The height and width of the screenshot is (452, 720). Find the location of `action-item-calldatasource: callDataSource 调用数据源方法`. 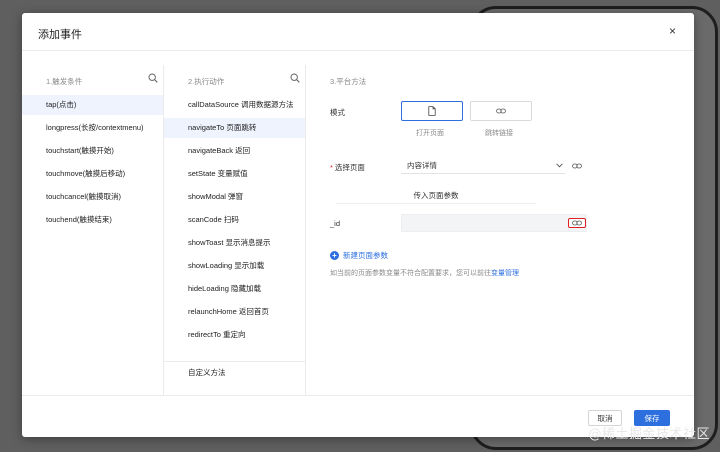

action-item-calldatasource: callDataSource 调用数据源方法 is located at coordinates (234, 105).